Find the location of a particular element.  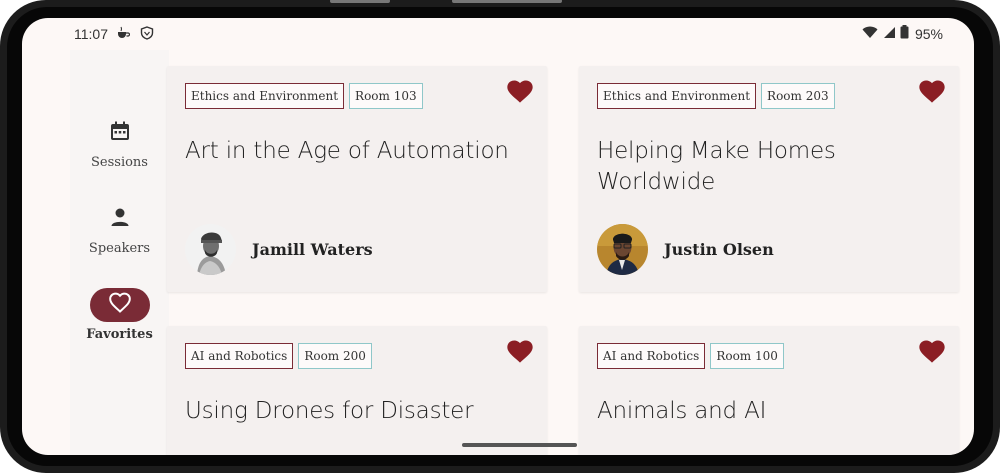

speaker-row: Justin Olsen is located at coordinates (685, 249).